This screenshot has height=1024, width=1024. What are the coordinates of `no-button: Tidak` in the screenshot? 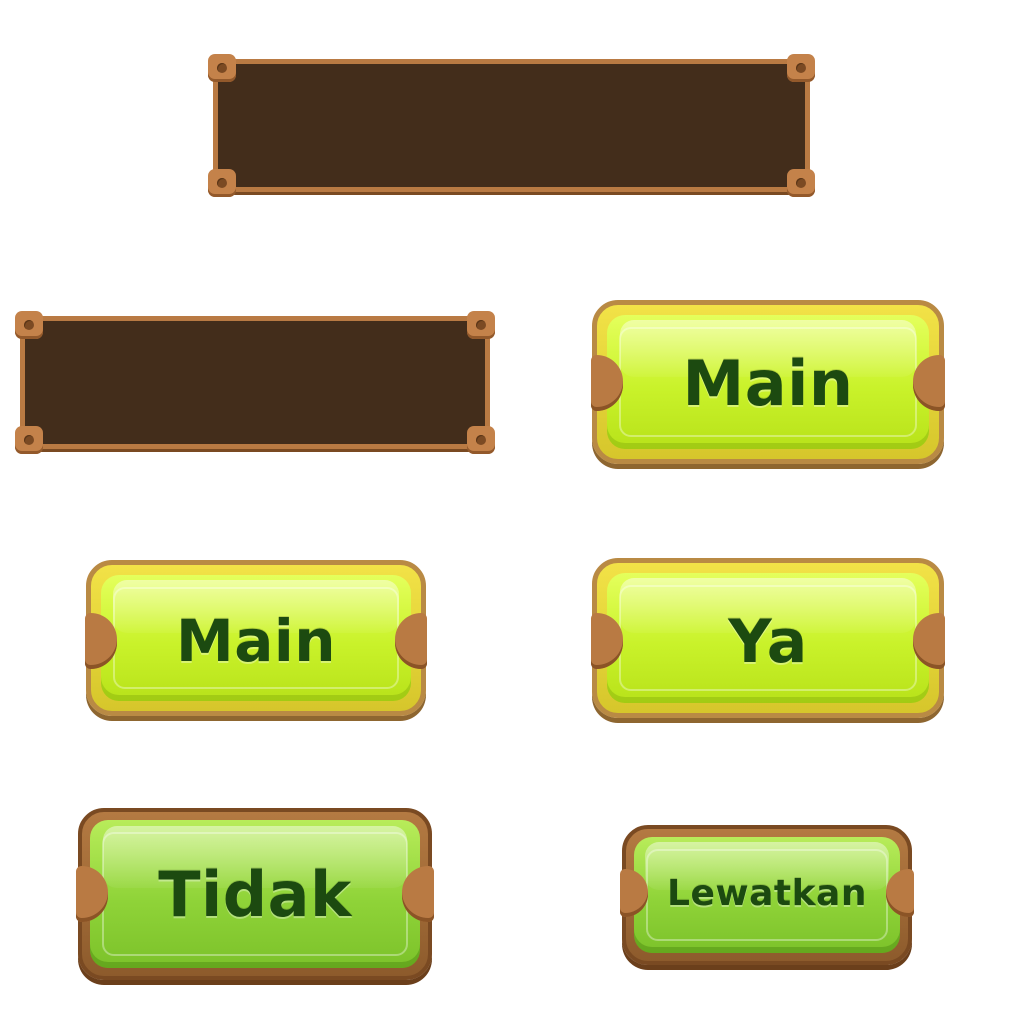 It's located at (255, 894).